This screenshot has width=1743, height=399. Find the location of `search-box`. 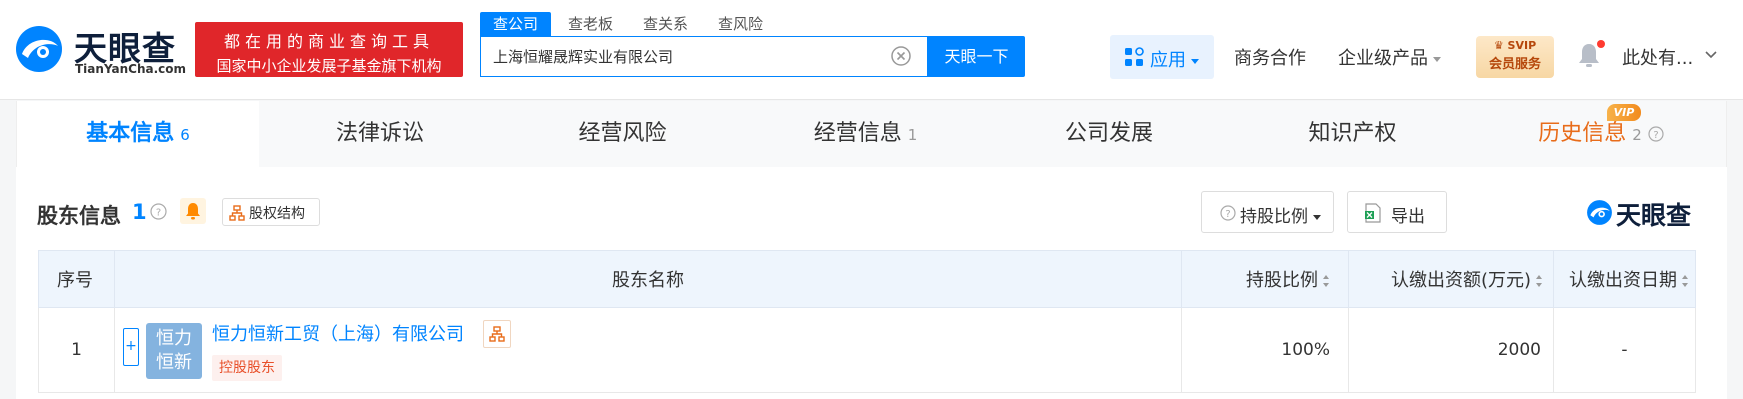

search-box is located at coordinates (704, 56).